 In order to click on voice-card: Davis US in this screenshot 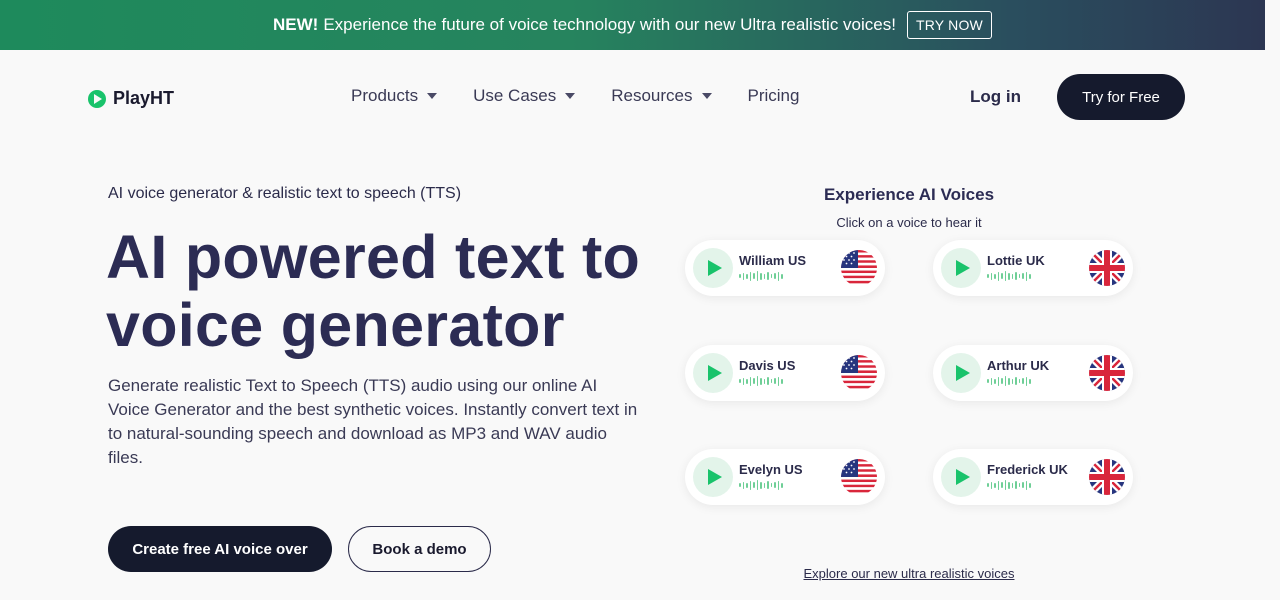, I will do `click(785, 373)`.